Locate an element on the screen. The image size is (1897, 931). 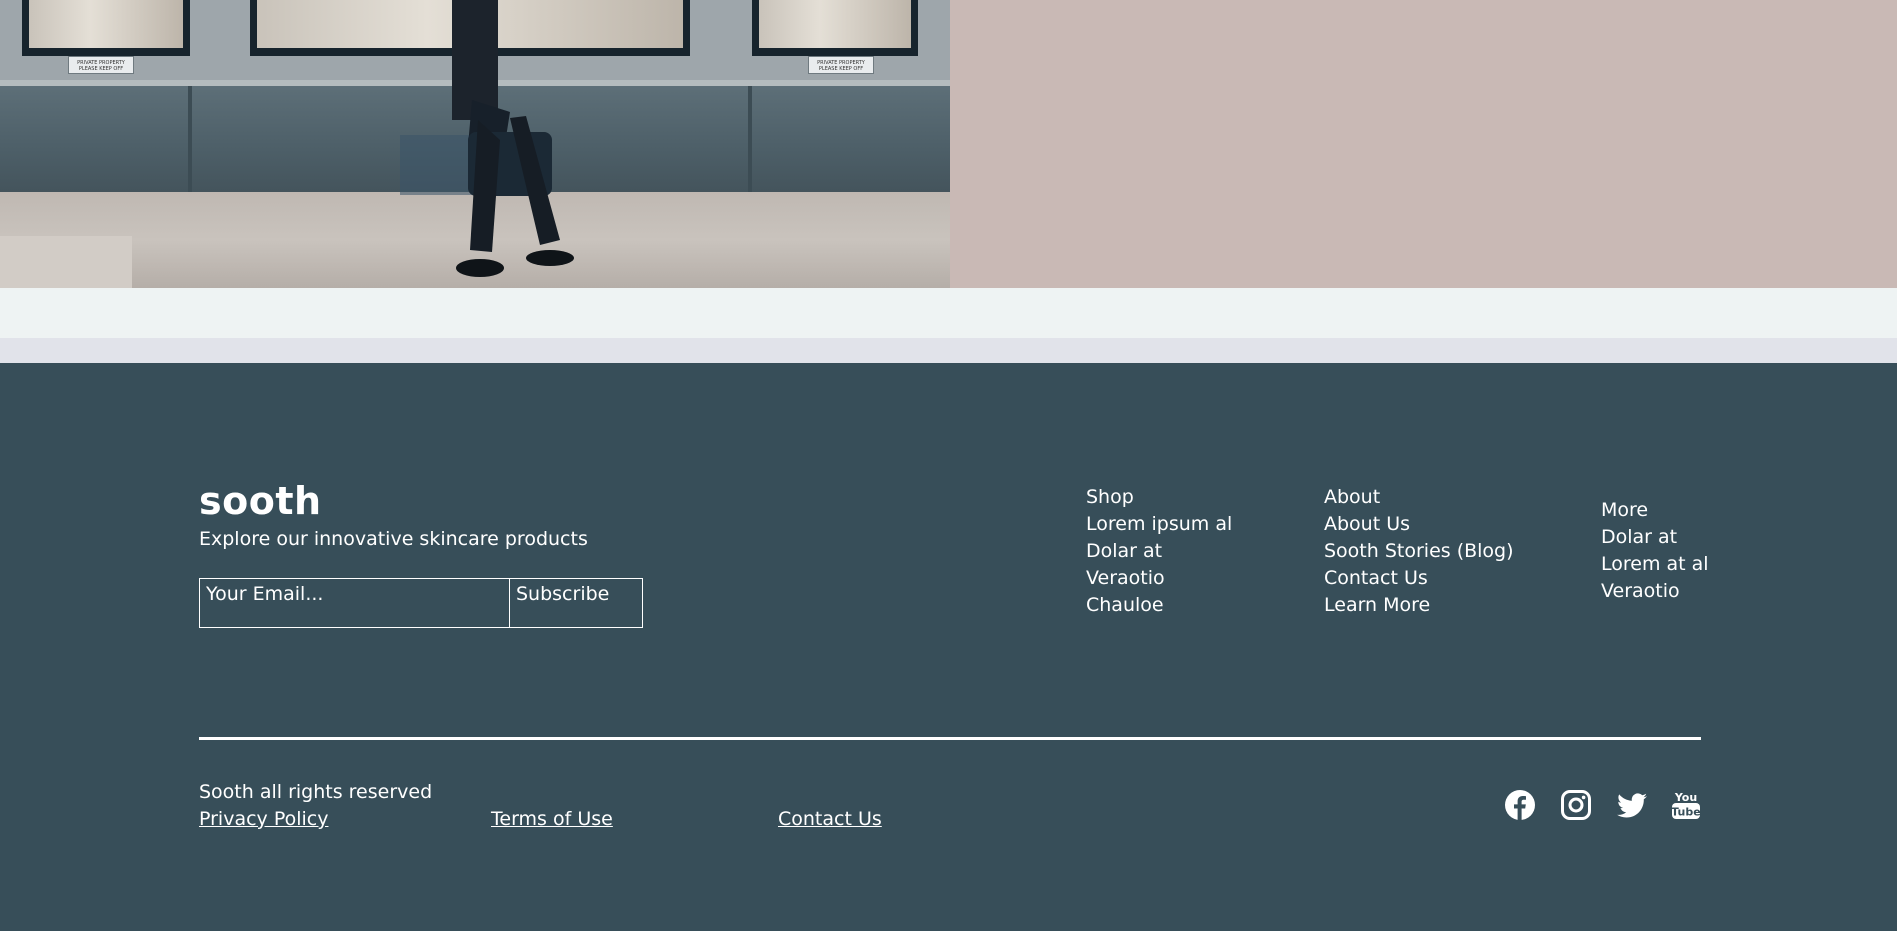
footer-divider is located at coordinates (950, 738).